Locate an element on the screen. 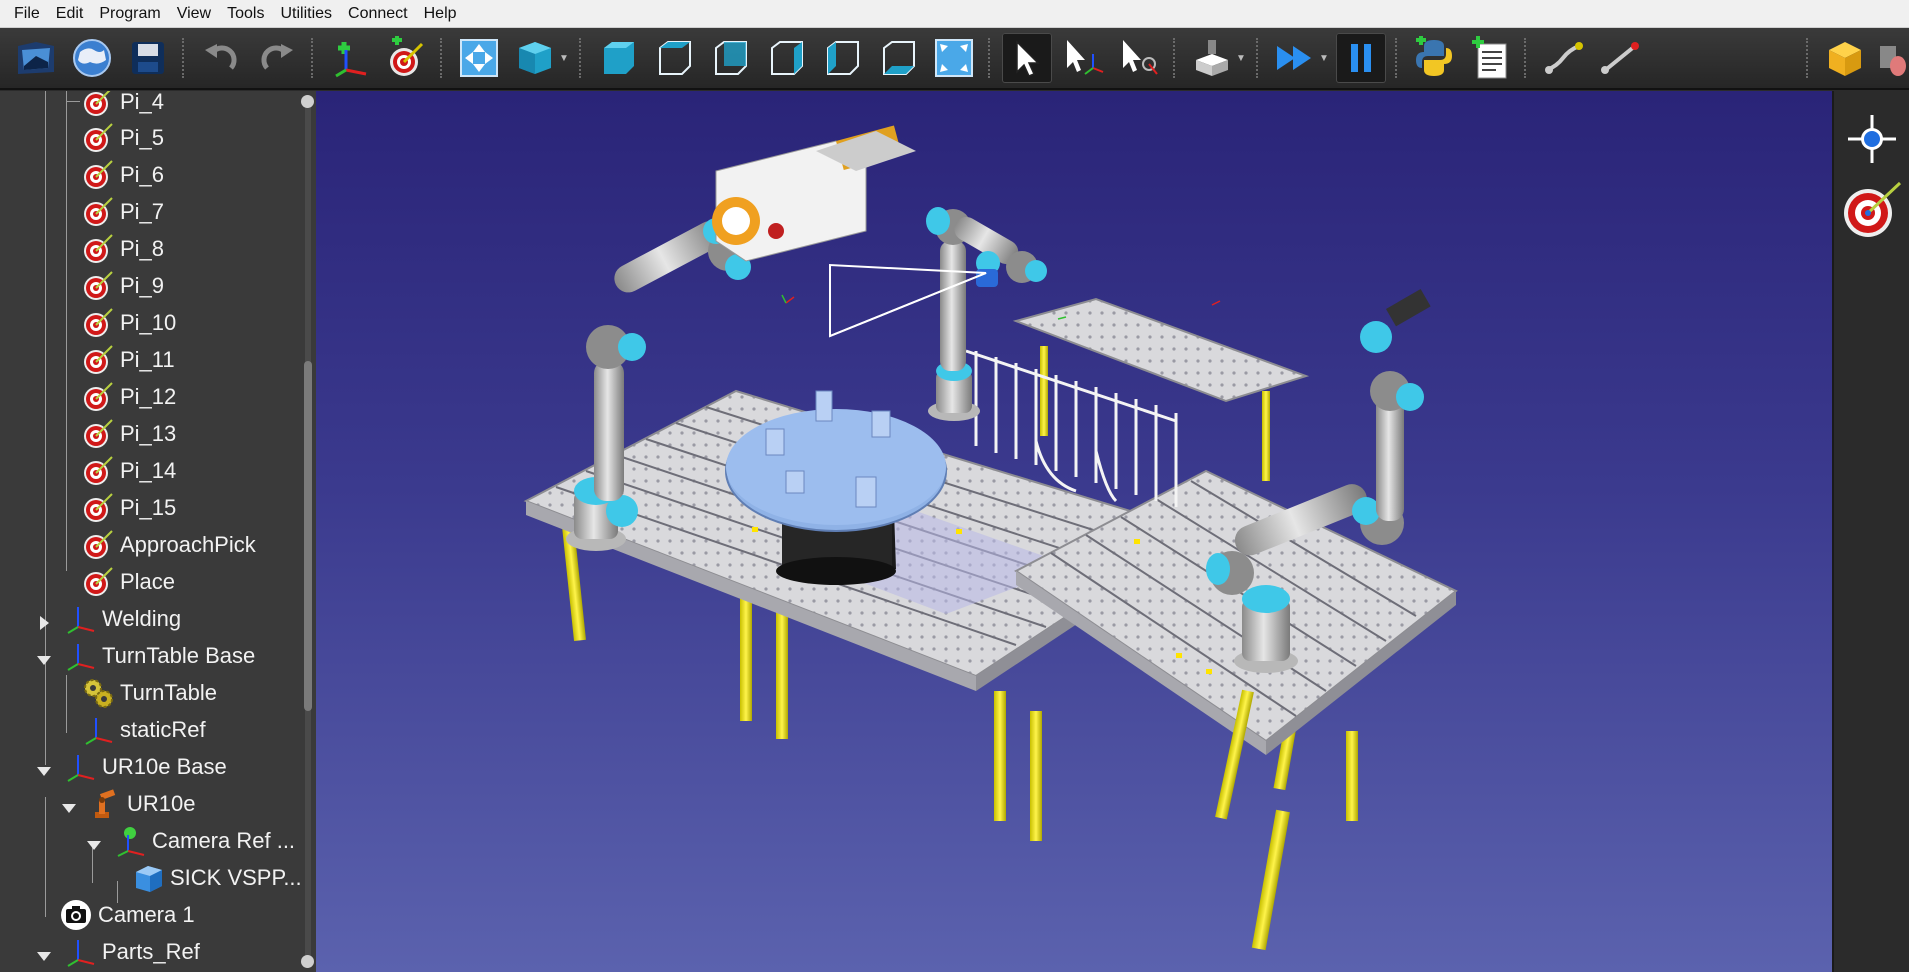 The width and height of the screenshot is (1909, 972). tree-item-approachpick: ApproachPick is located at coordinates (169, 544).